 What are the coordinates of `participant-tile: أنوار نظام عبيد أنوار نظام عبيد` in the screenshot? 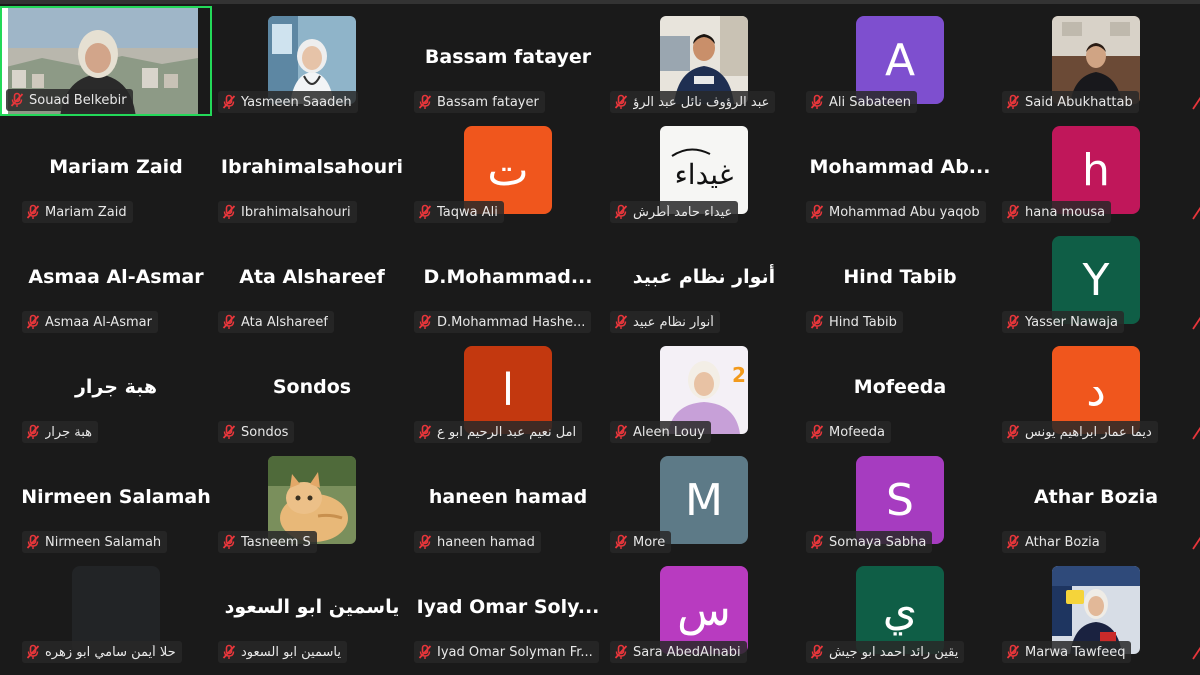 It's located at (704, 281).